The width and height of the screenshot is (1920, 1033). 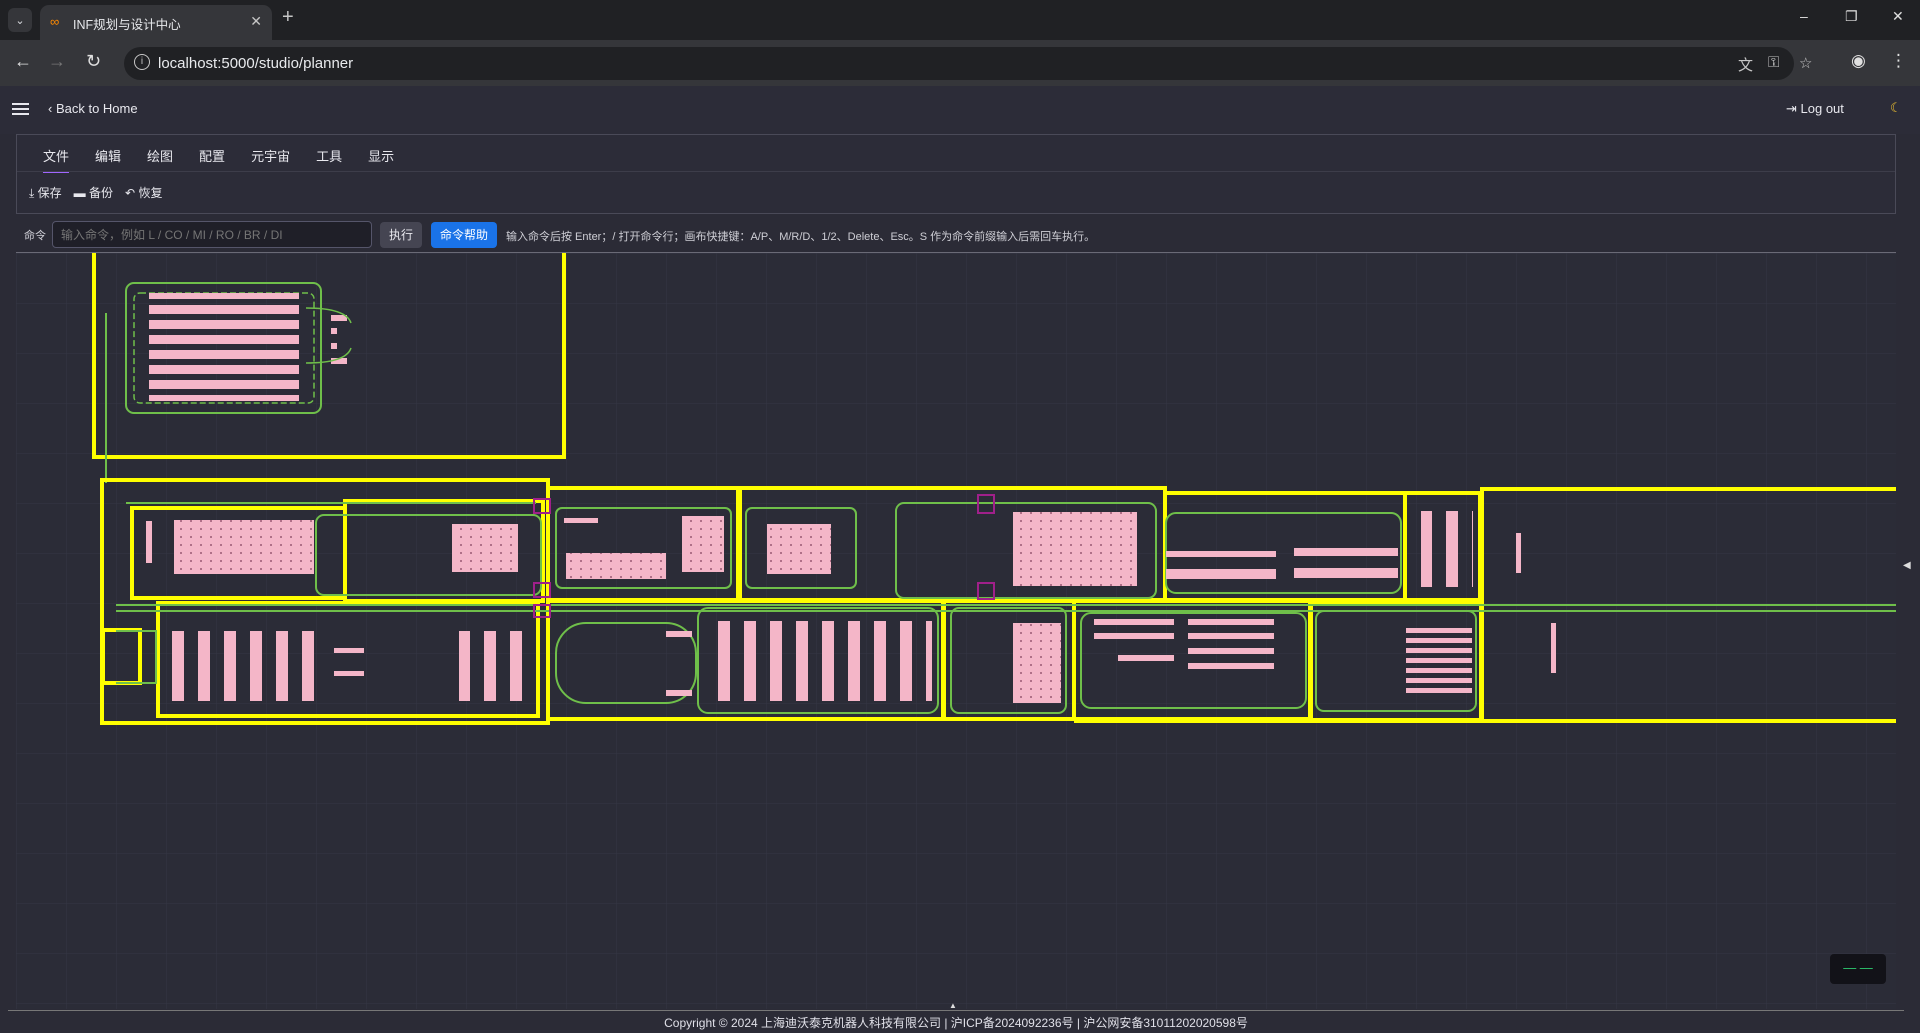 I want to click on download-icon: ⤓, so click(x=32, y=193).